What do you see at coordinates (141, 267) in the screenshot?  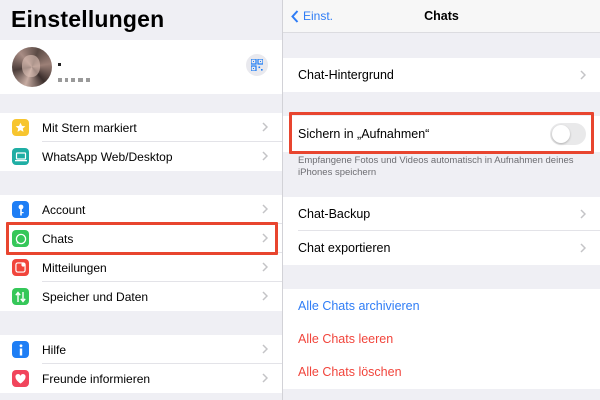 I see `sidebar-item-notifications: Mitteilungen` at bounding box center [141, 267].